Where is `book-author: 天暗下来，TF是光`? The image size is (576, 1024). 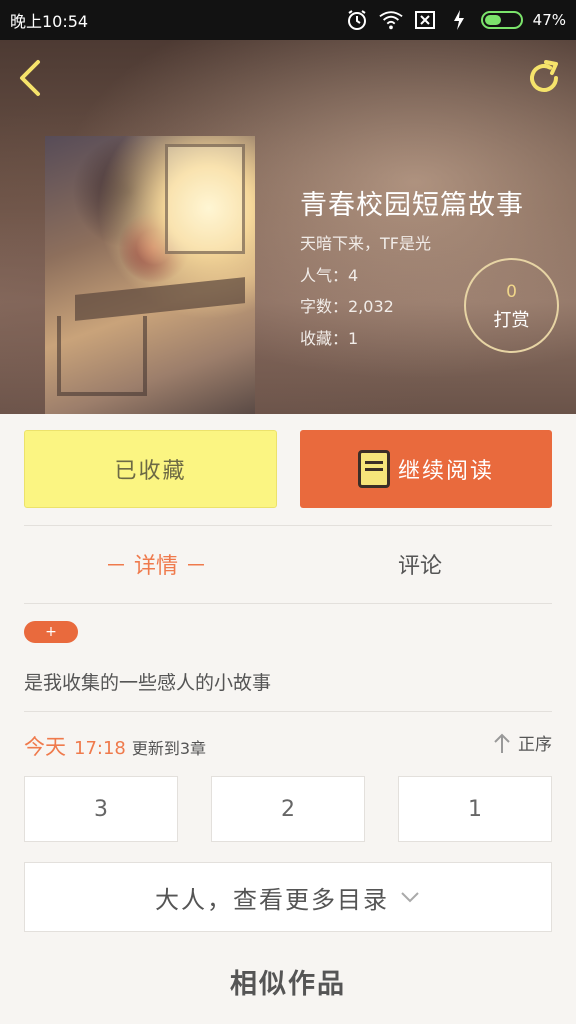
book-author: 天暗下来，TF是光 is located at coordinates (365, 242).